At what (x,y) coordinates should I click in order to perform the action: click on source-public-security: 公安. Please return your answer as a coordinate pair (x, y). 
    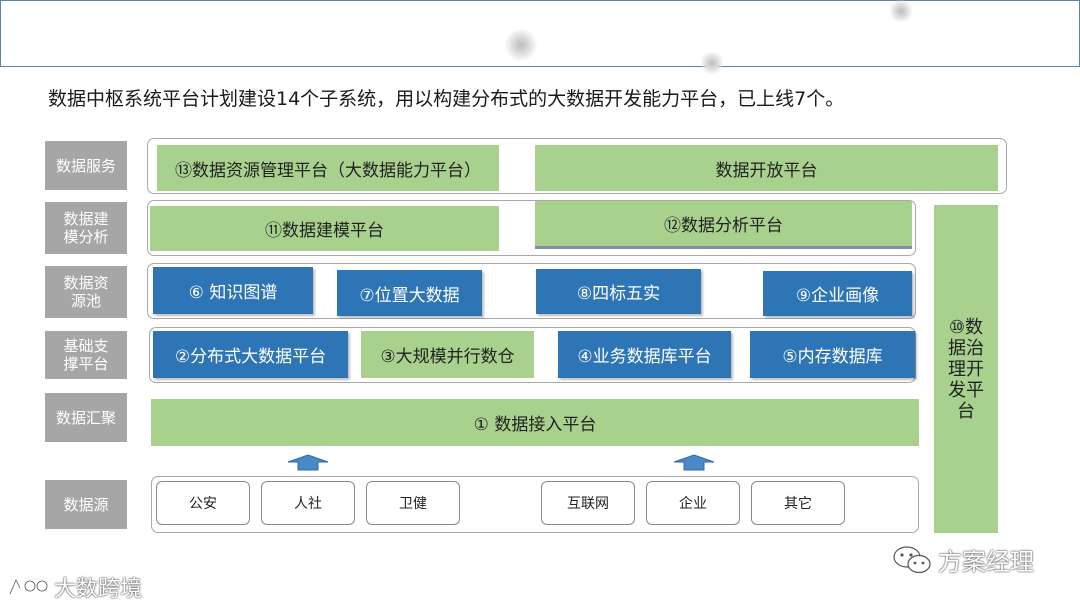
    Looking at the image, I should click on (203, 503).